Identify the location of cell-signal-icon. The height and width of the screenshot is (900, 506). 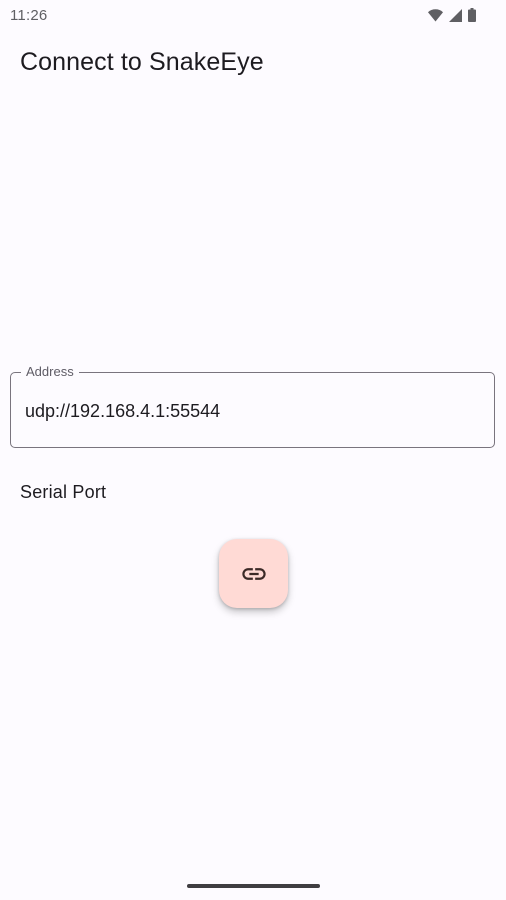
(455, 15).